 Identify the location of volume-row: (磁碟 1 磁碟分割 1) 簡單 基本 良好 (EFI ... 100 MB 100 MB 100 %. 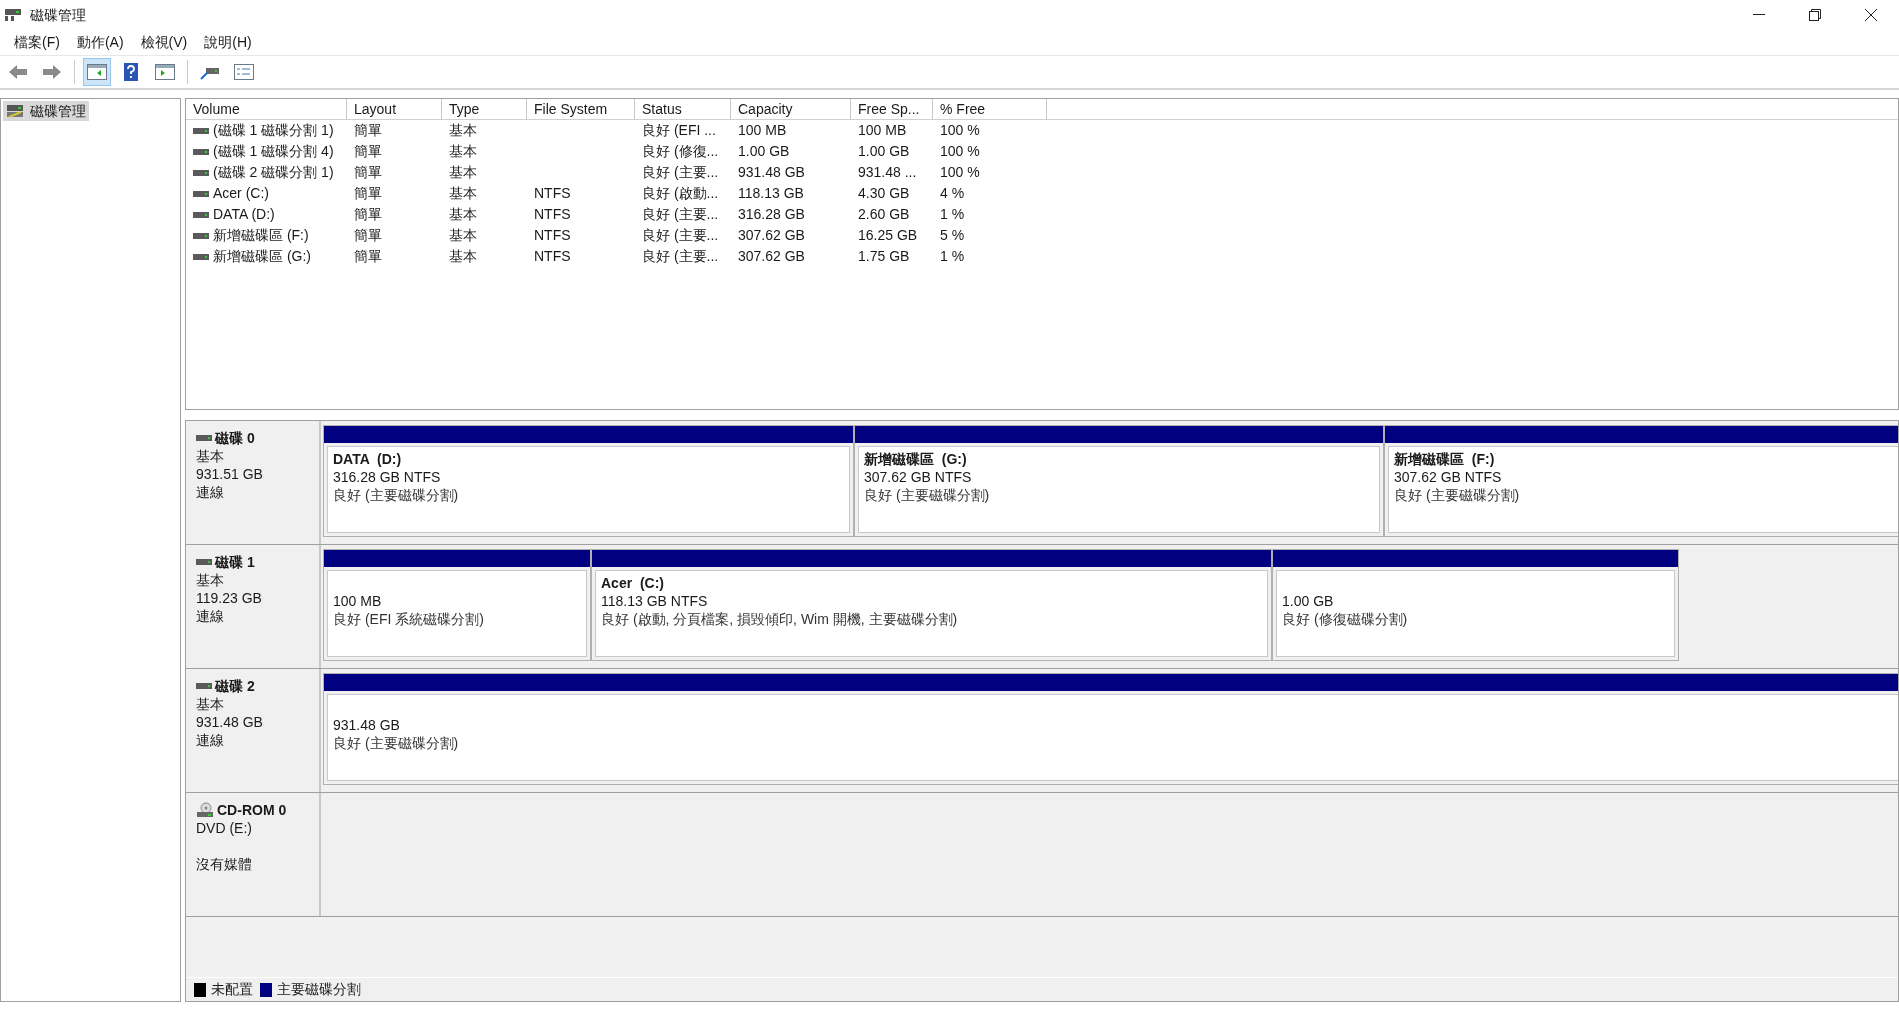
(1042, 130).